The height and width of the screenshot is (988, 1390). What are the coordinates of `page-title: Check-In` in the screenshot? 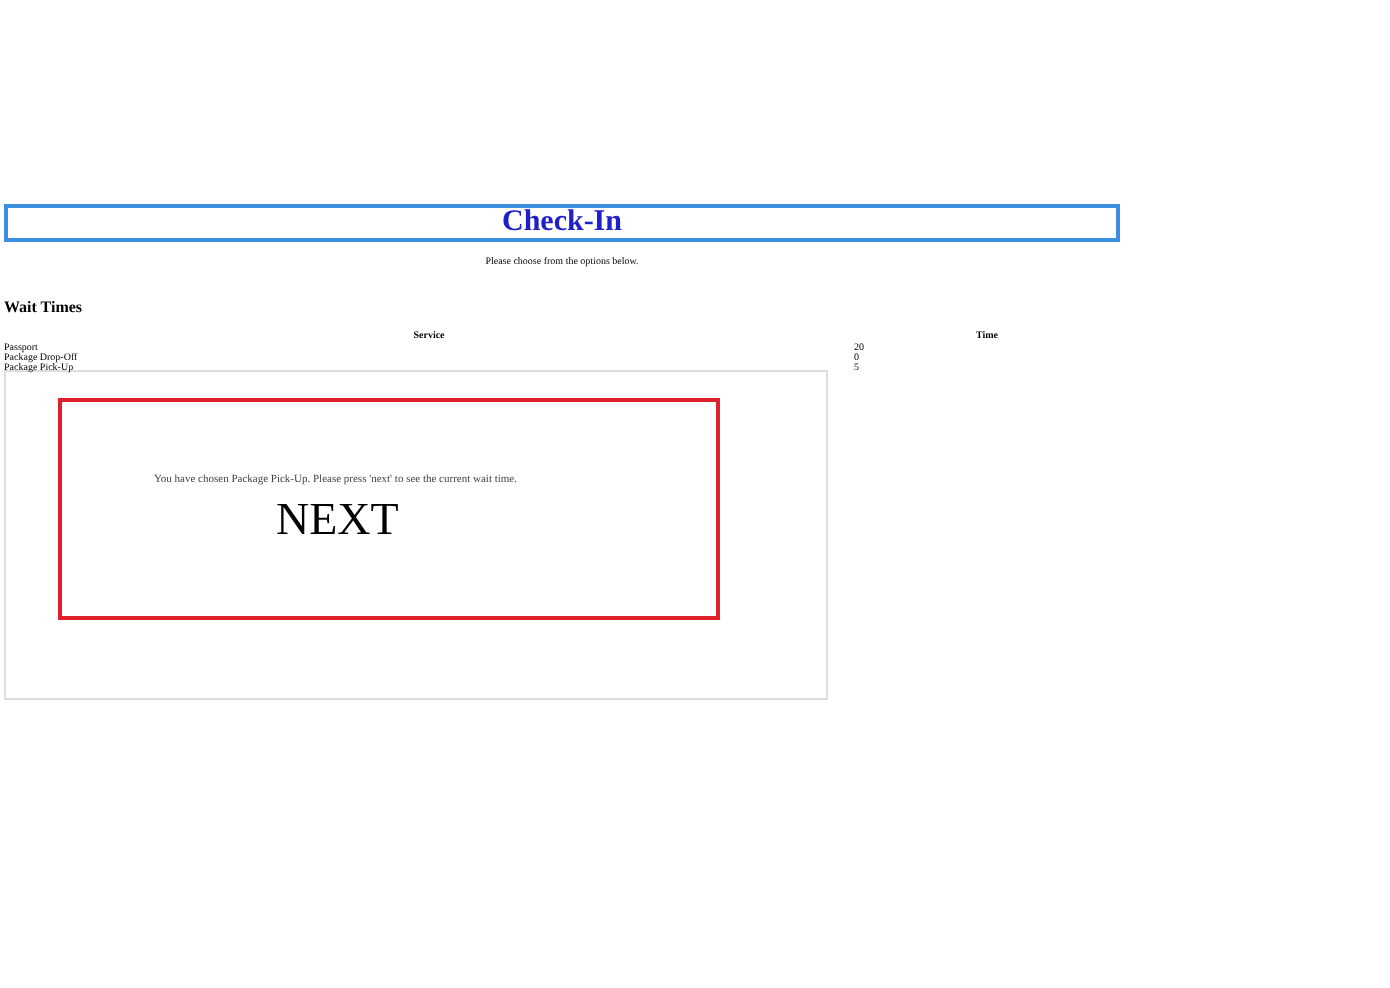 It's located at (561, 223).